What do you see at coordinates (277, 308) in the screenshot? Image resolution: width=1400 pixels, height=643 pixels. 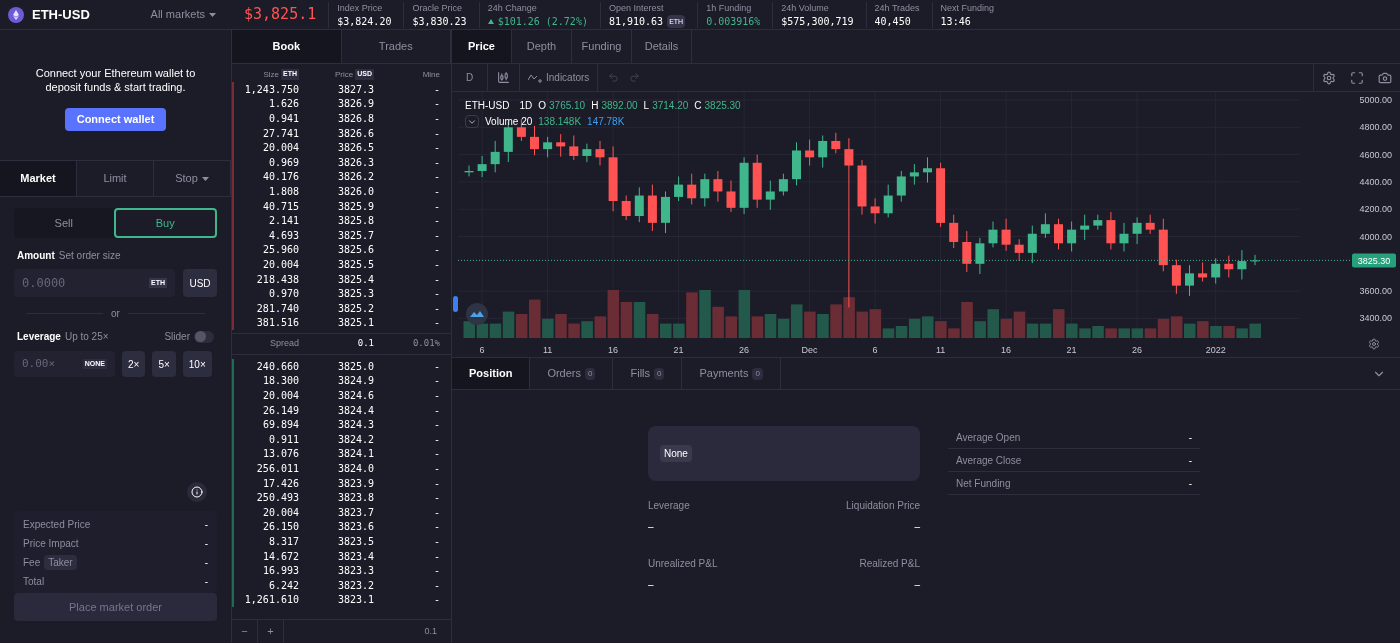 I see `book-size: 281.740` at bounding box center [277, 308].